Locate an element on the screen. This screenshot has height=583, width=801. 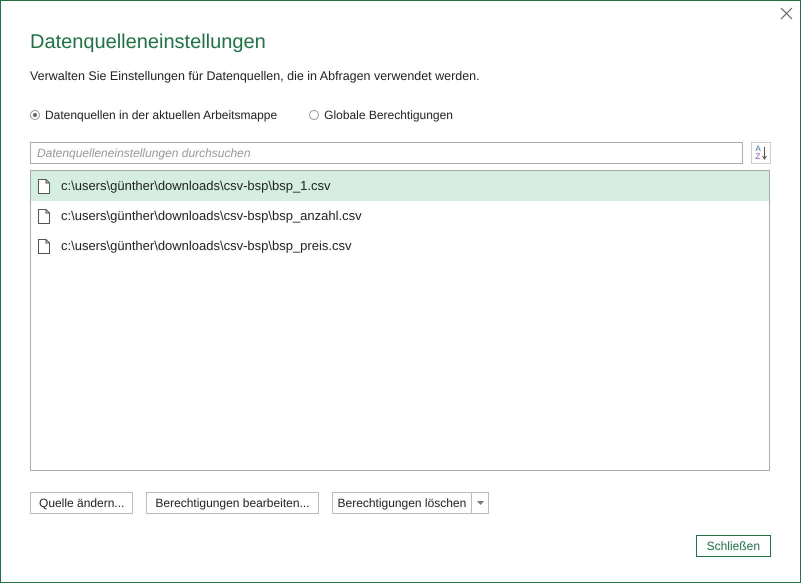
caret-icon is located at coordinates (480, 503).